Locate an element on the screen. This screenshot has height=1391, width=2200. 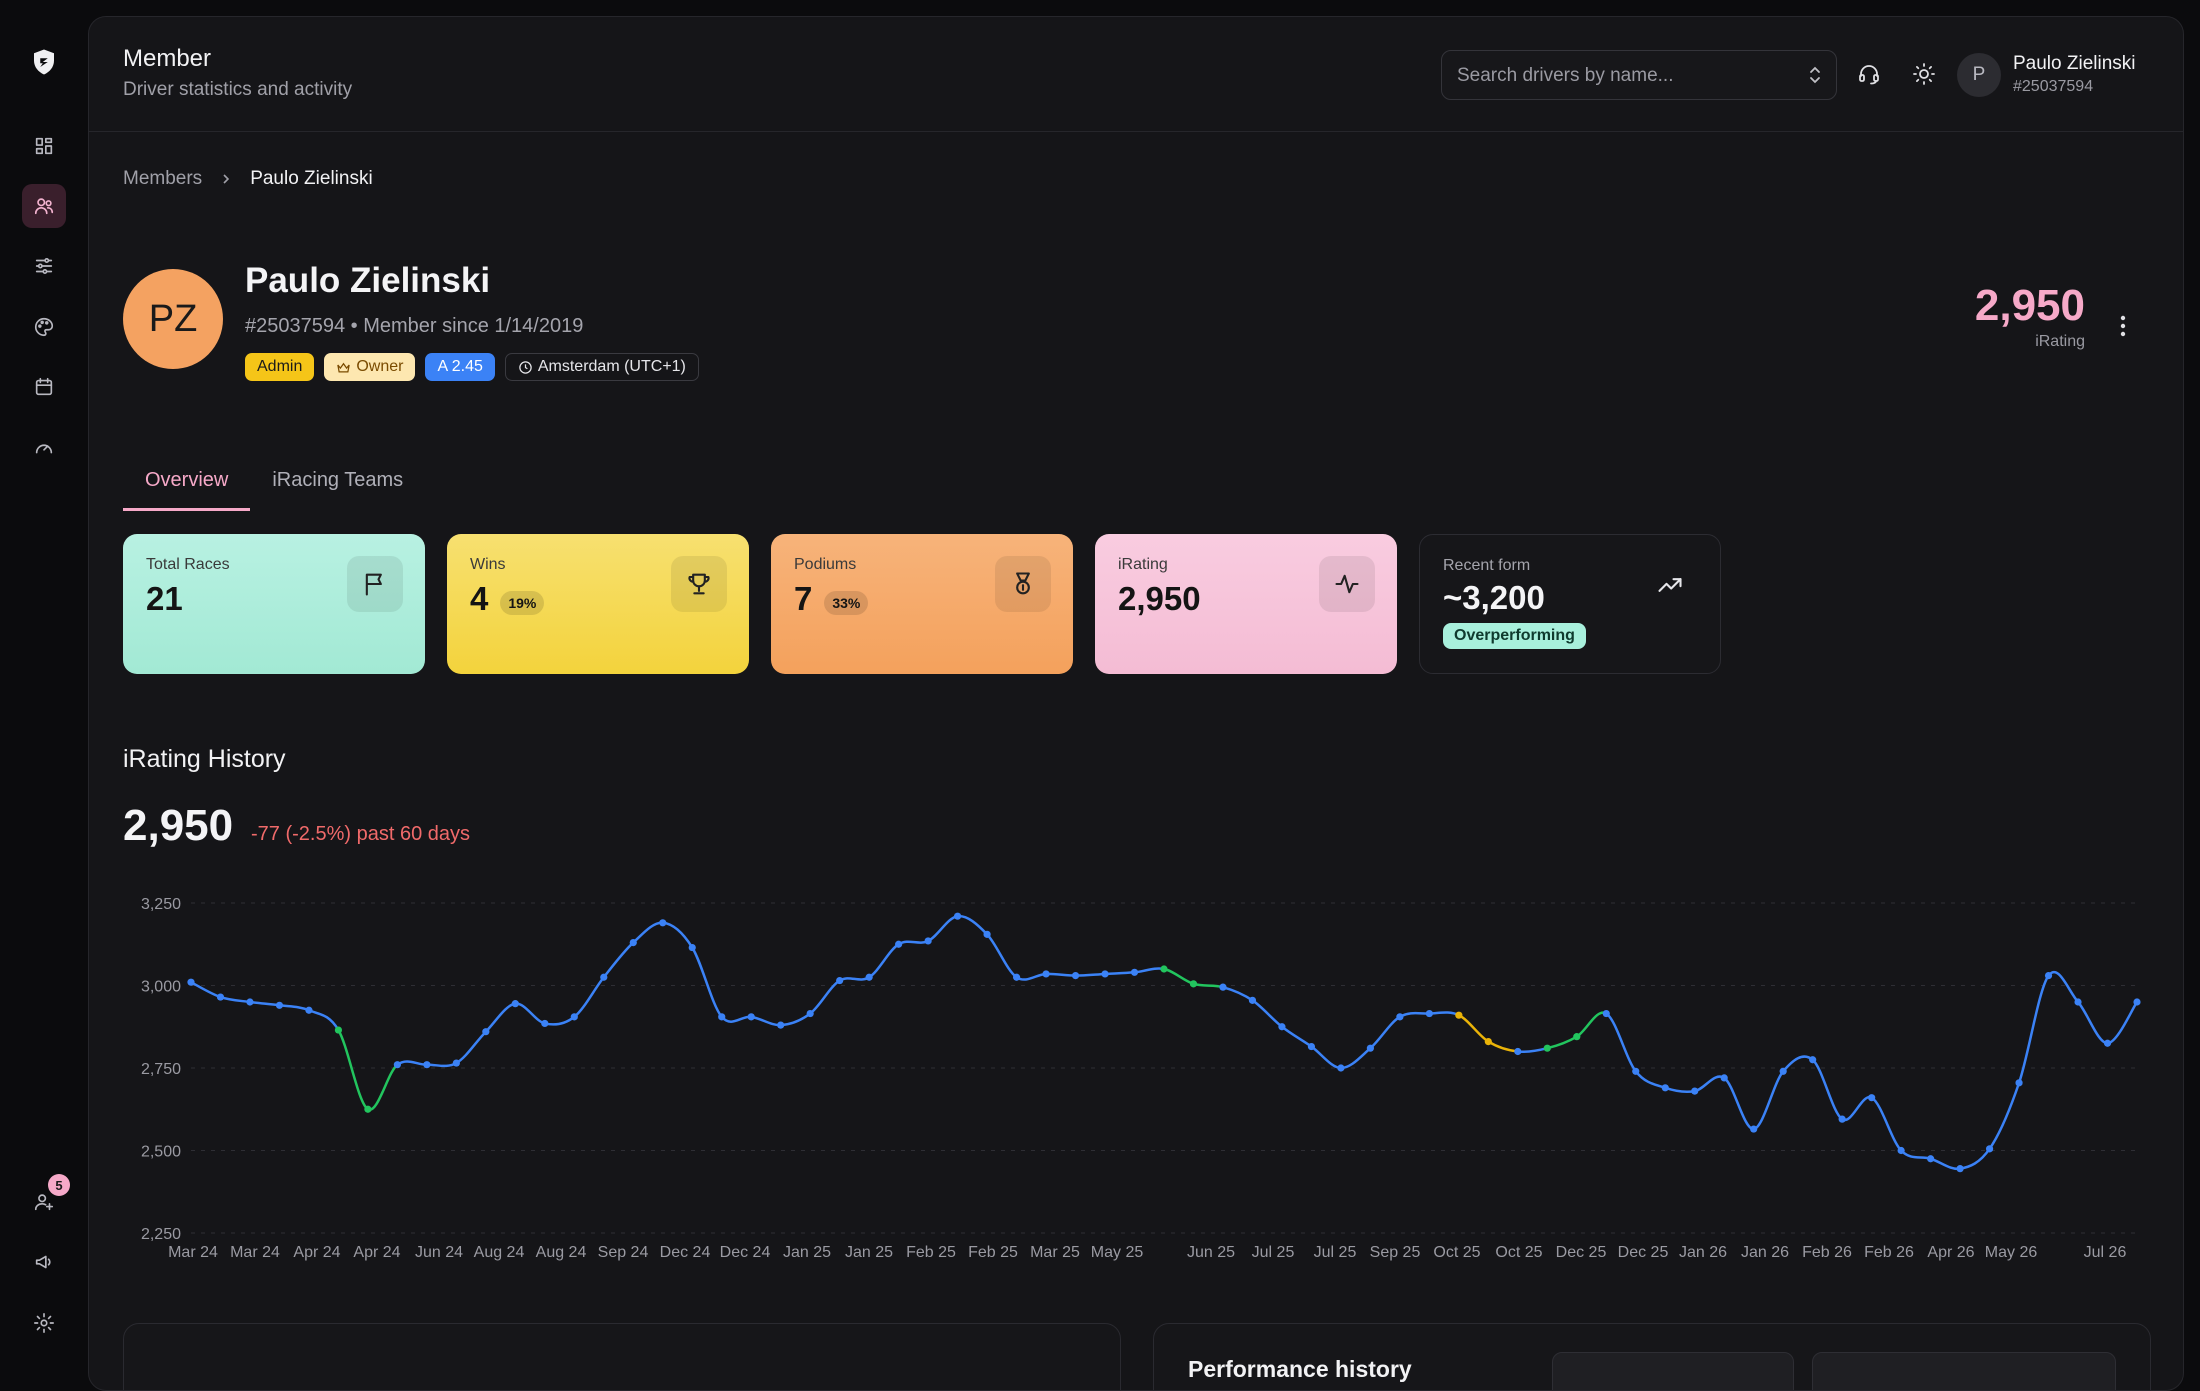
history-delta: -77 (-2.5%) past 60 days is located at coordinates (360, 834).